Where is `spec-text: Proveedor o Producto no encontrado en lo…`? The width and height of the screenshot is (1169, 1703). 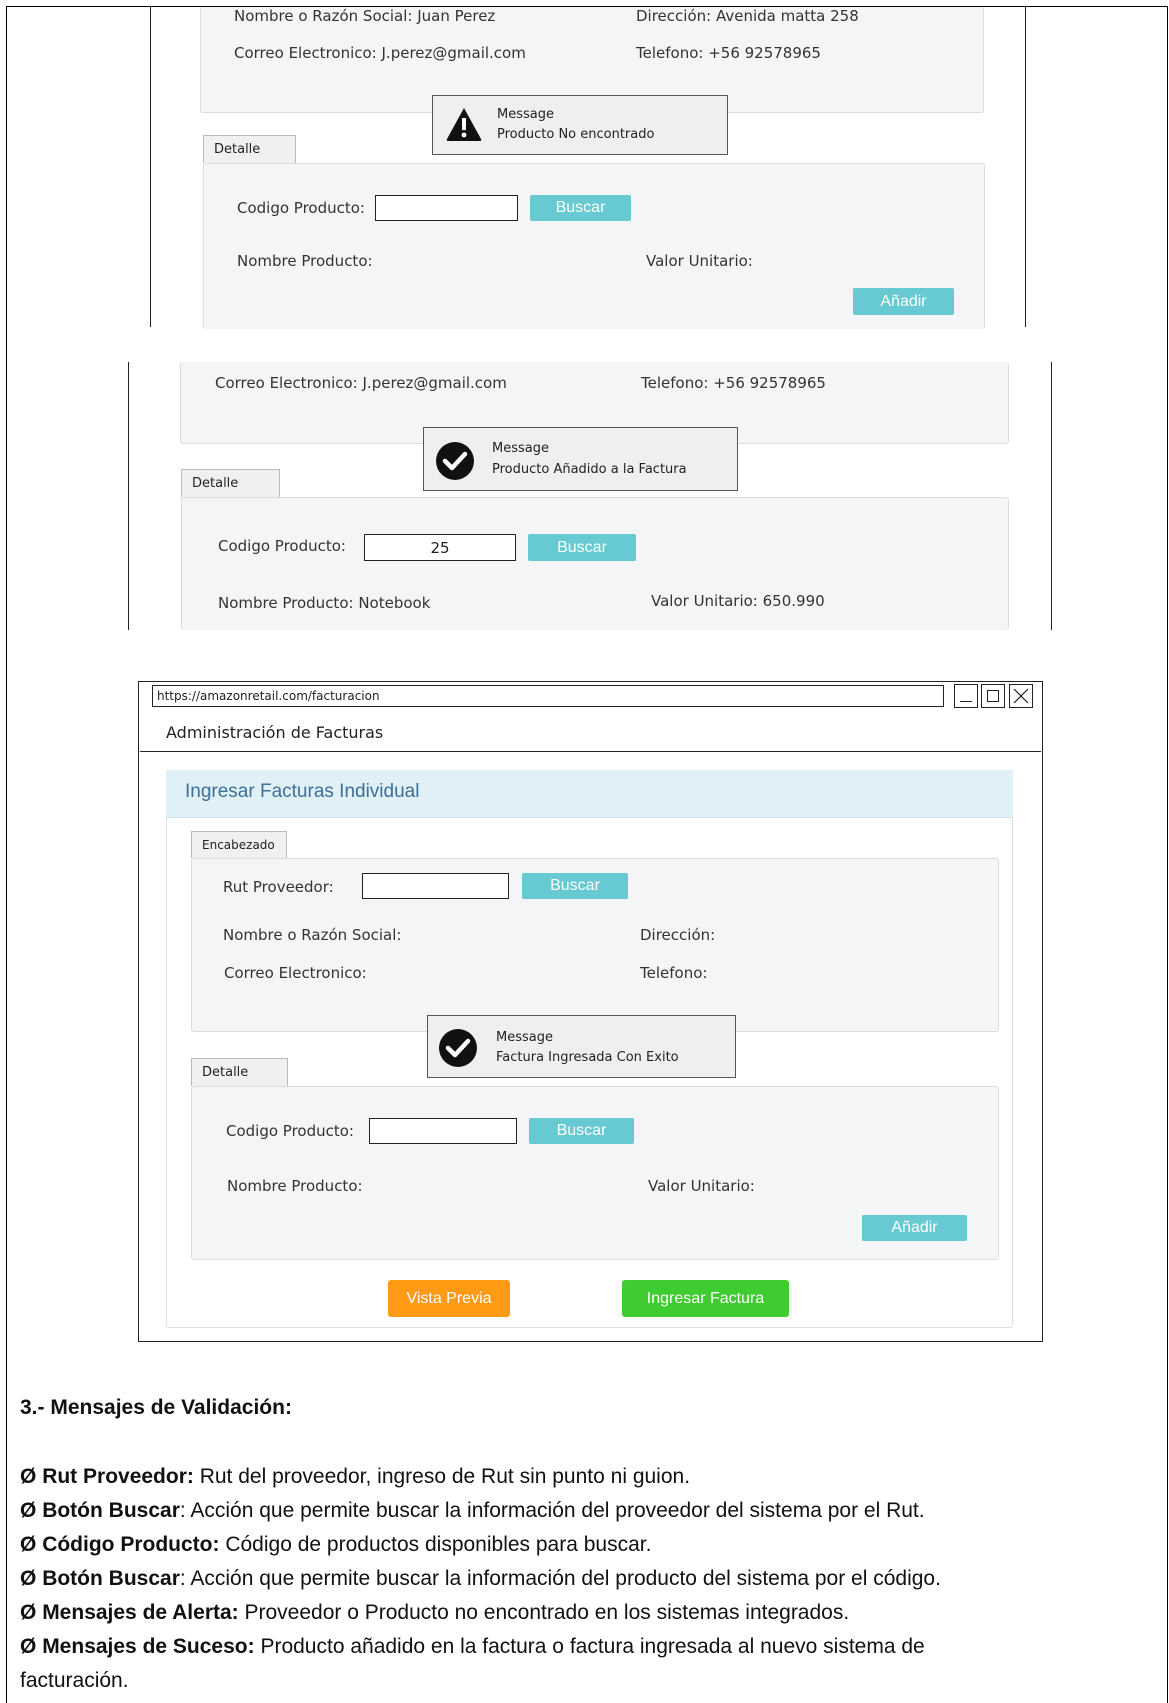 spec-text: Proveedor o Producto no encontrado en lo… is located at coordinates (544, 1612).